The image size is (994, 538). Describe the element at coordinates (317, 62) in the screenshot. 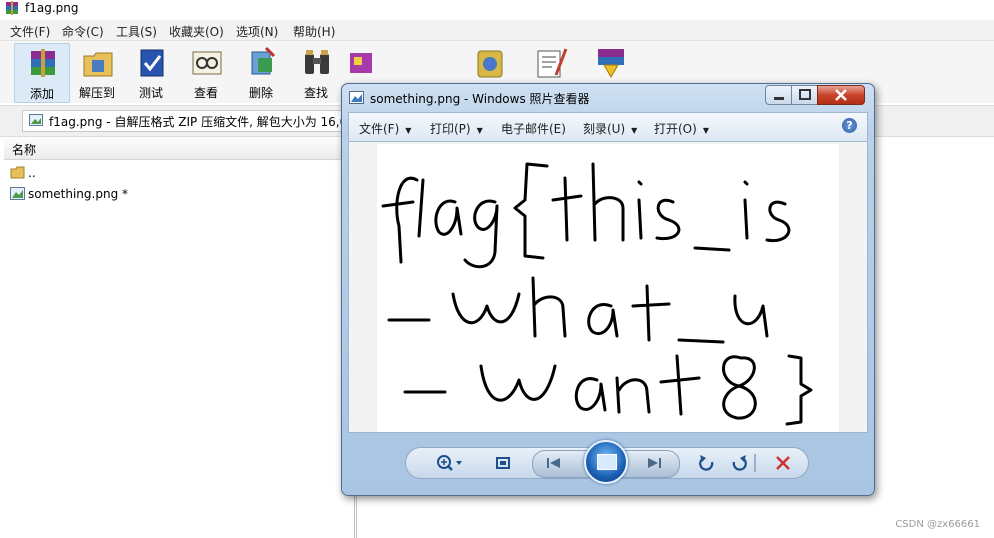

I see `binoculars-icon` at that location.